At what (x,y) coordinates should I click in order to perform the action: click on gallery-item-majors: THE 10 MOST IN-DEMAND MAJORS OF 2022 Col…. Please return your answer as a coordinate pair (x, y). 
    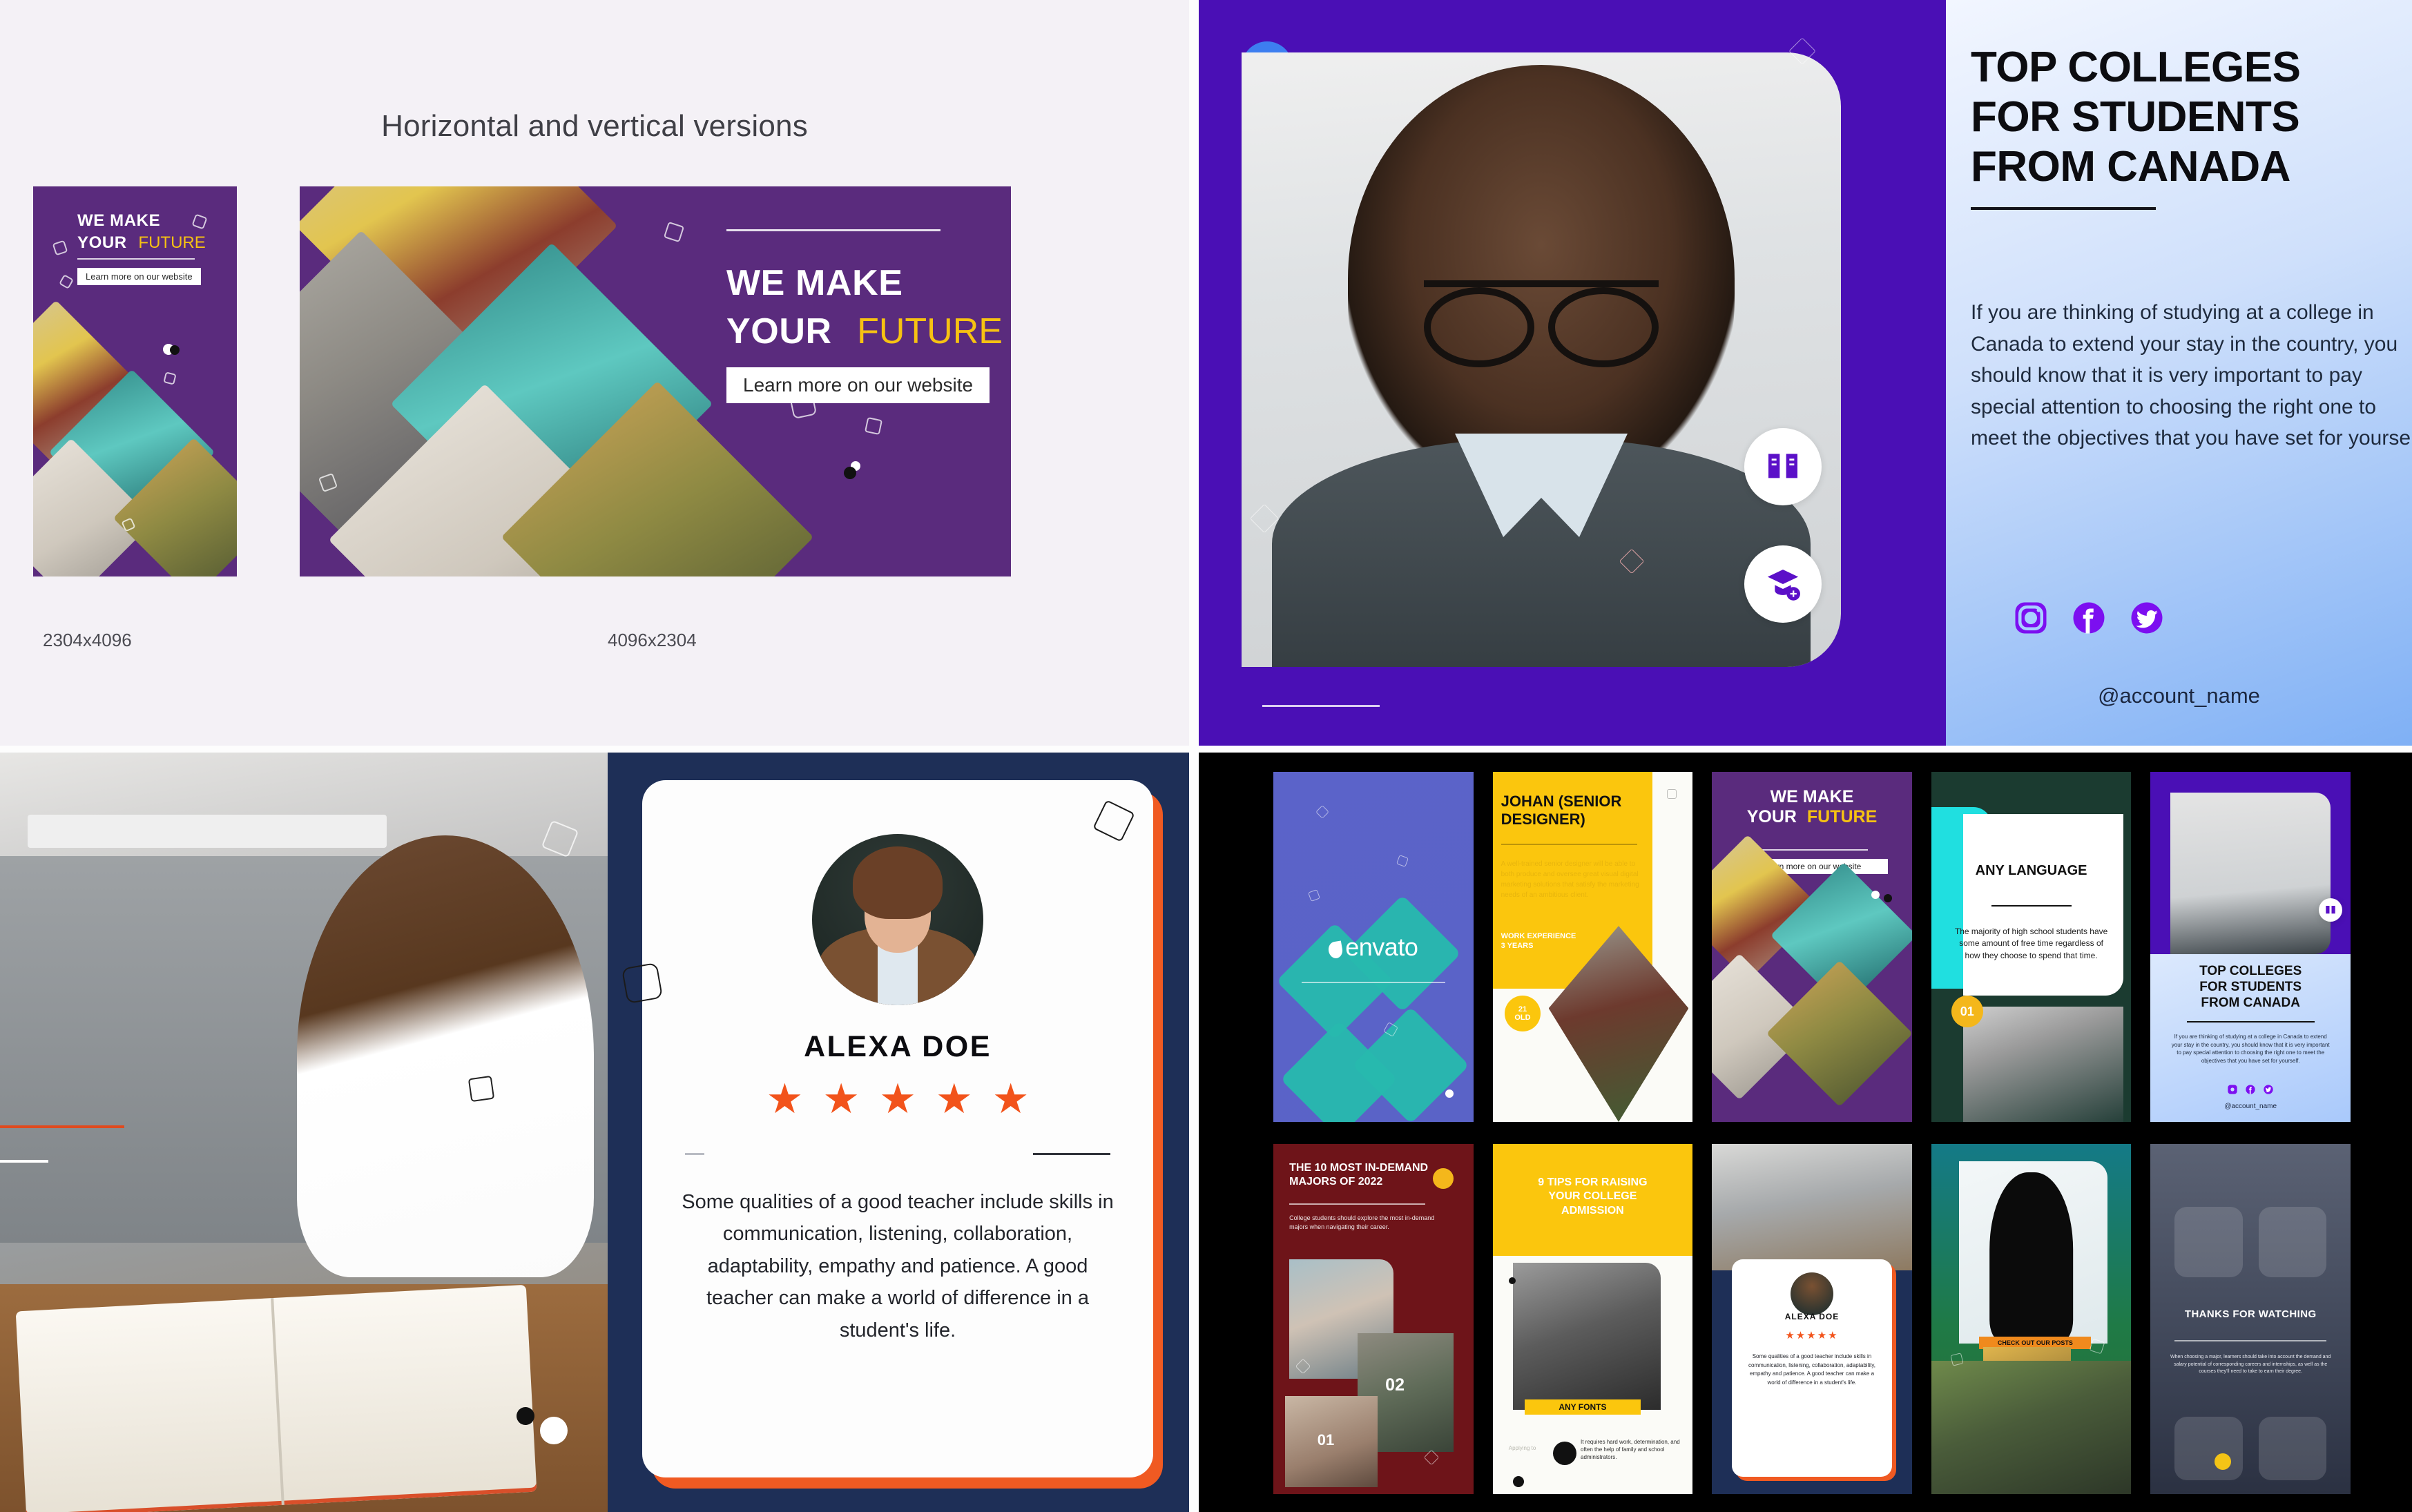
    Looking at the image, I should click on (1373, 1319).